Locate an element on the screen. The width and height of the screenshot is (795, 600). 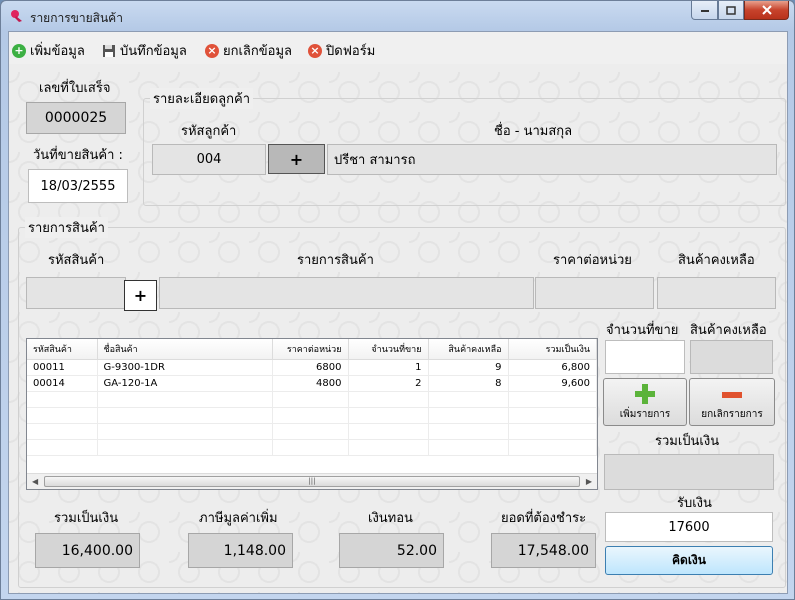
add-data-label: เพิ่มข้อมูล is located at coordinates (57, 51).